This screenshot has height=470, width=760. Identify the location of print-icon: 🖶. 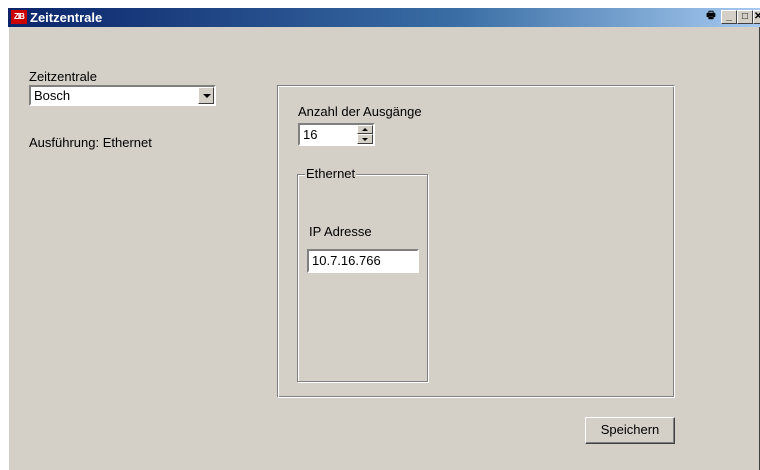
(711, 17).